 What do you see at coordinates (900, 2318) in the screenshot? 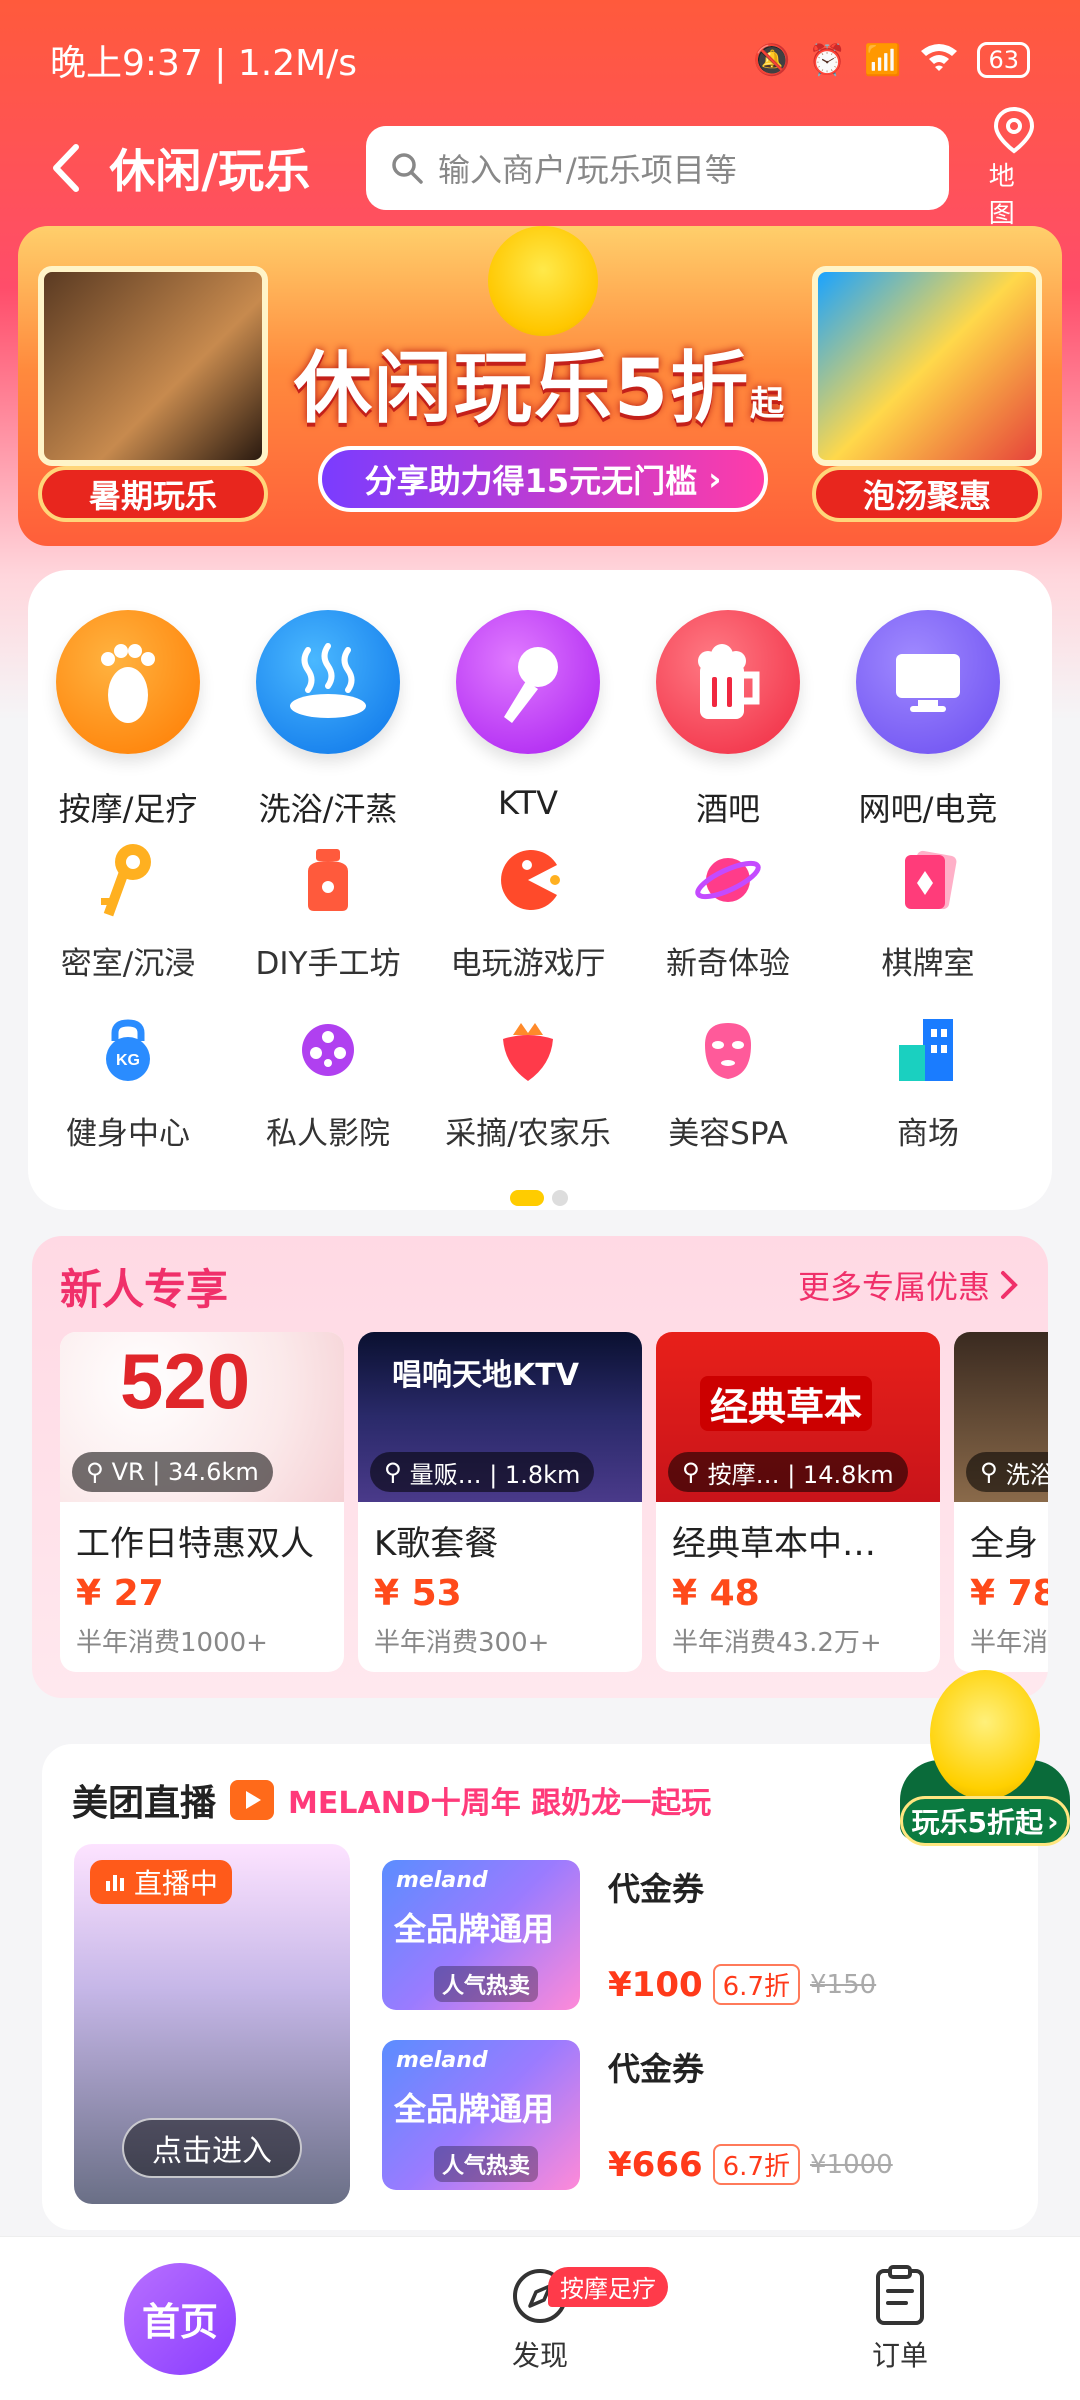
I see `nav-orders: 订单` at bounding box center [900, 2318].